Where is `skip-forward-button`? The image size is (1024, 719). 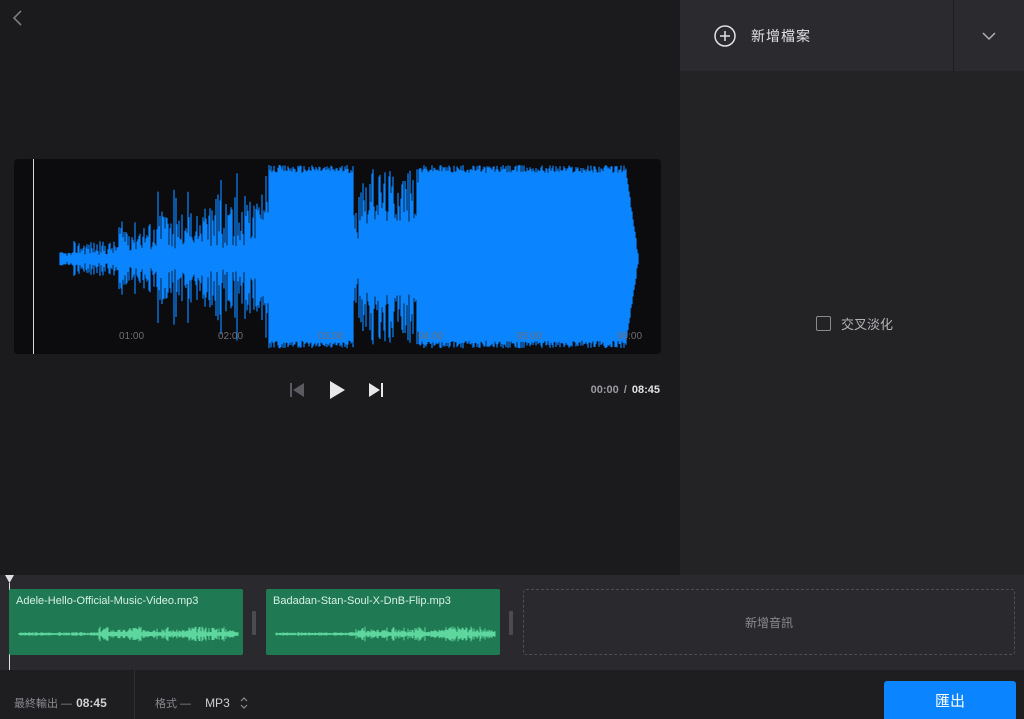 skip-forward-button is located at coordinates (376, 392).